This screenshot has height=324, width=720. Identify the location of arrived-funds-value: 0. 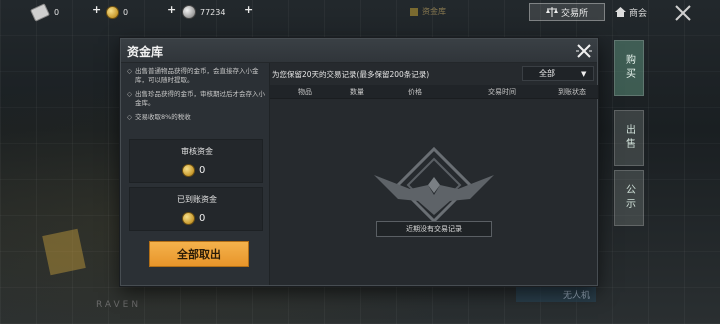
(193, 218).